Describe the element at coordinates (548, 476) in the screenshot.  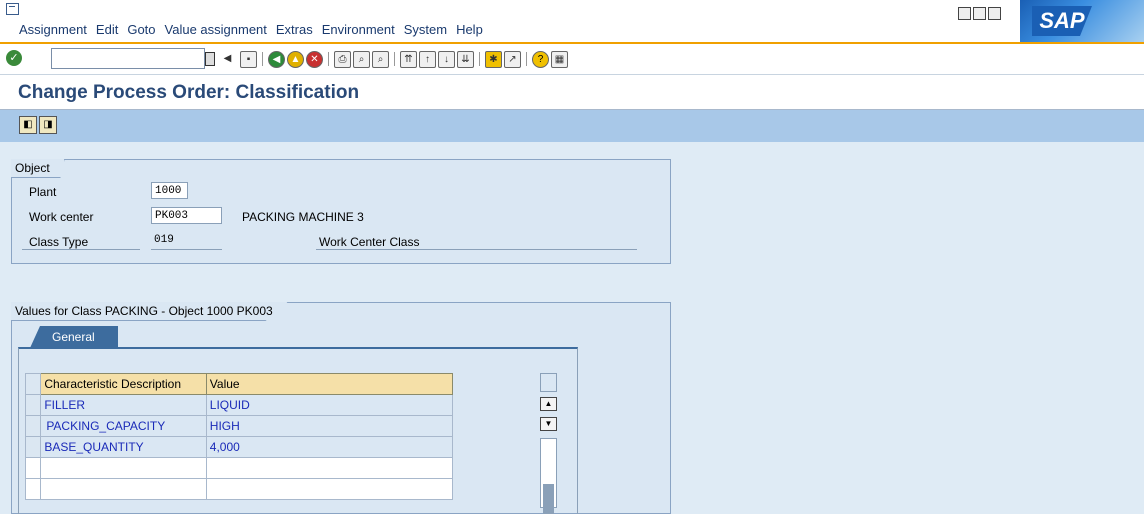
I see `scroll-track` at that location.